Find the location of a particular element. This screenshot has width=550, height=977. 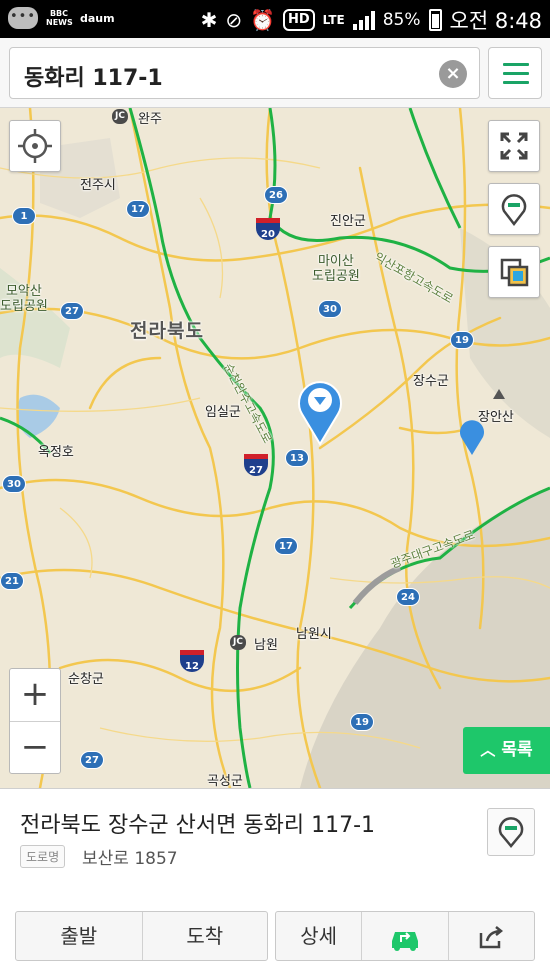

map-label-maisan: 마이산 도립공원 is located at coordinates (336, 269).